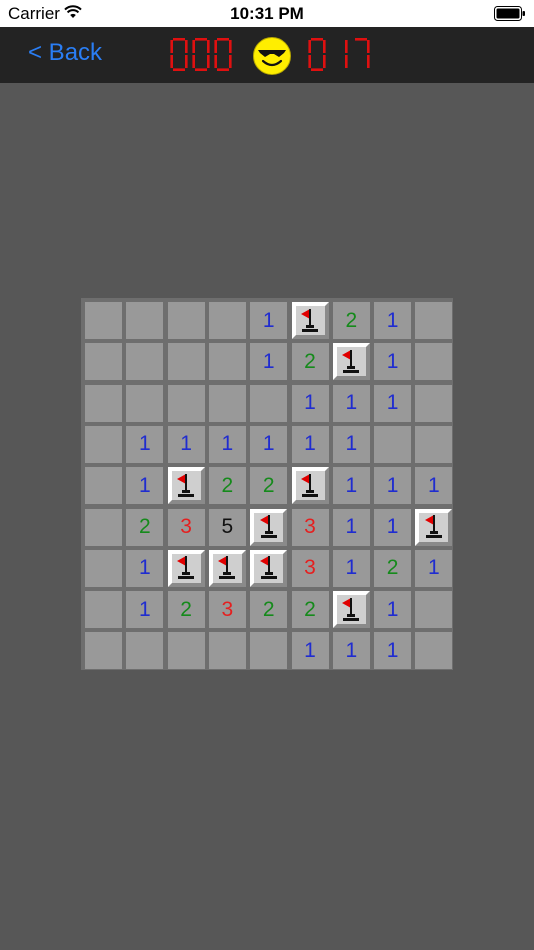  Describe the element at coordinates (272, 56) in the screenshot. I see `smiley-reset-button` at that location.